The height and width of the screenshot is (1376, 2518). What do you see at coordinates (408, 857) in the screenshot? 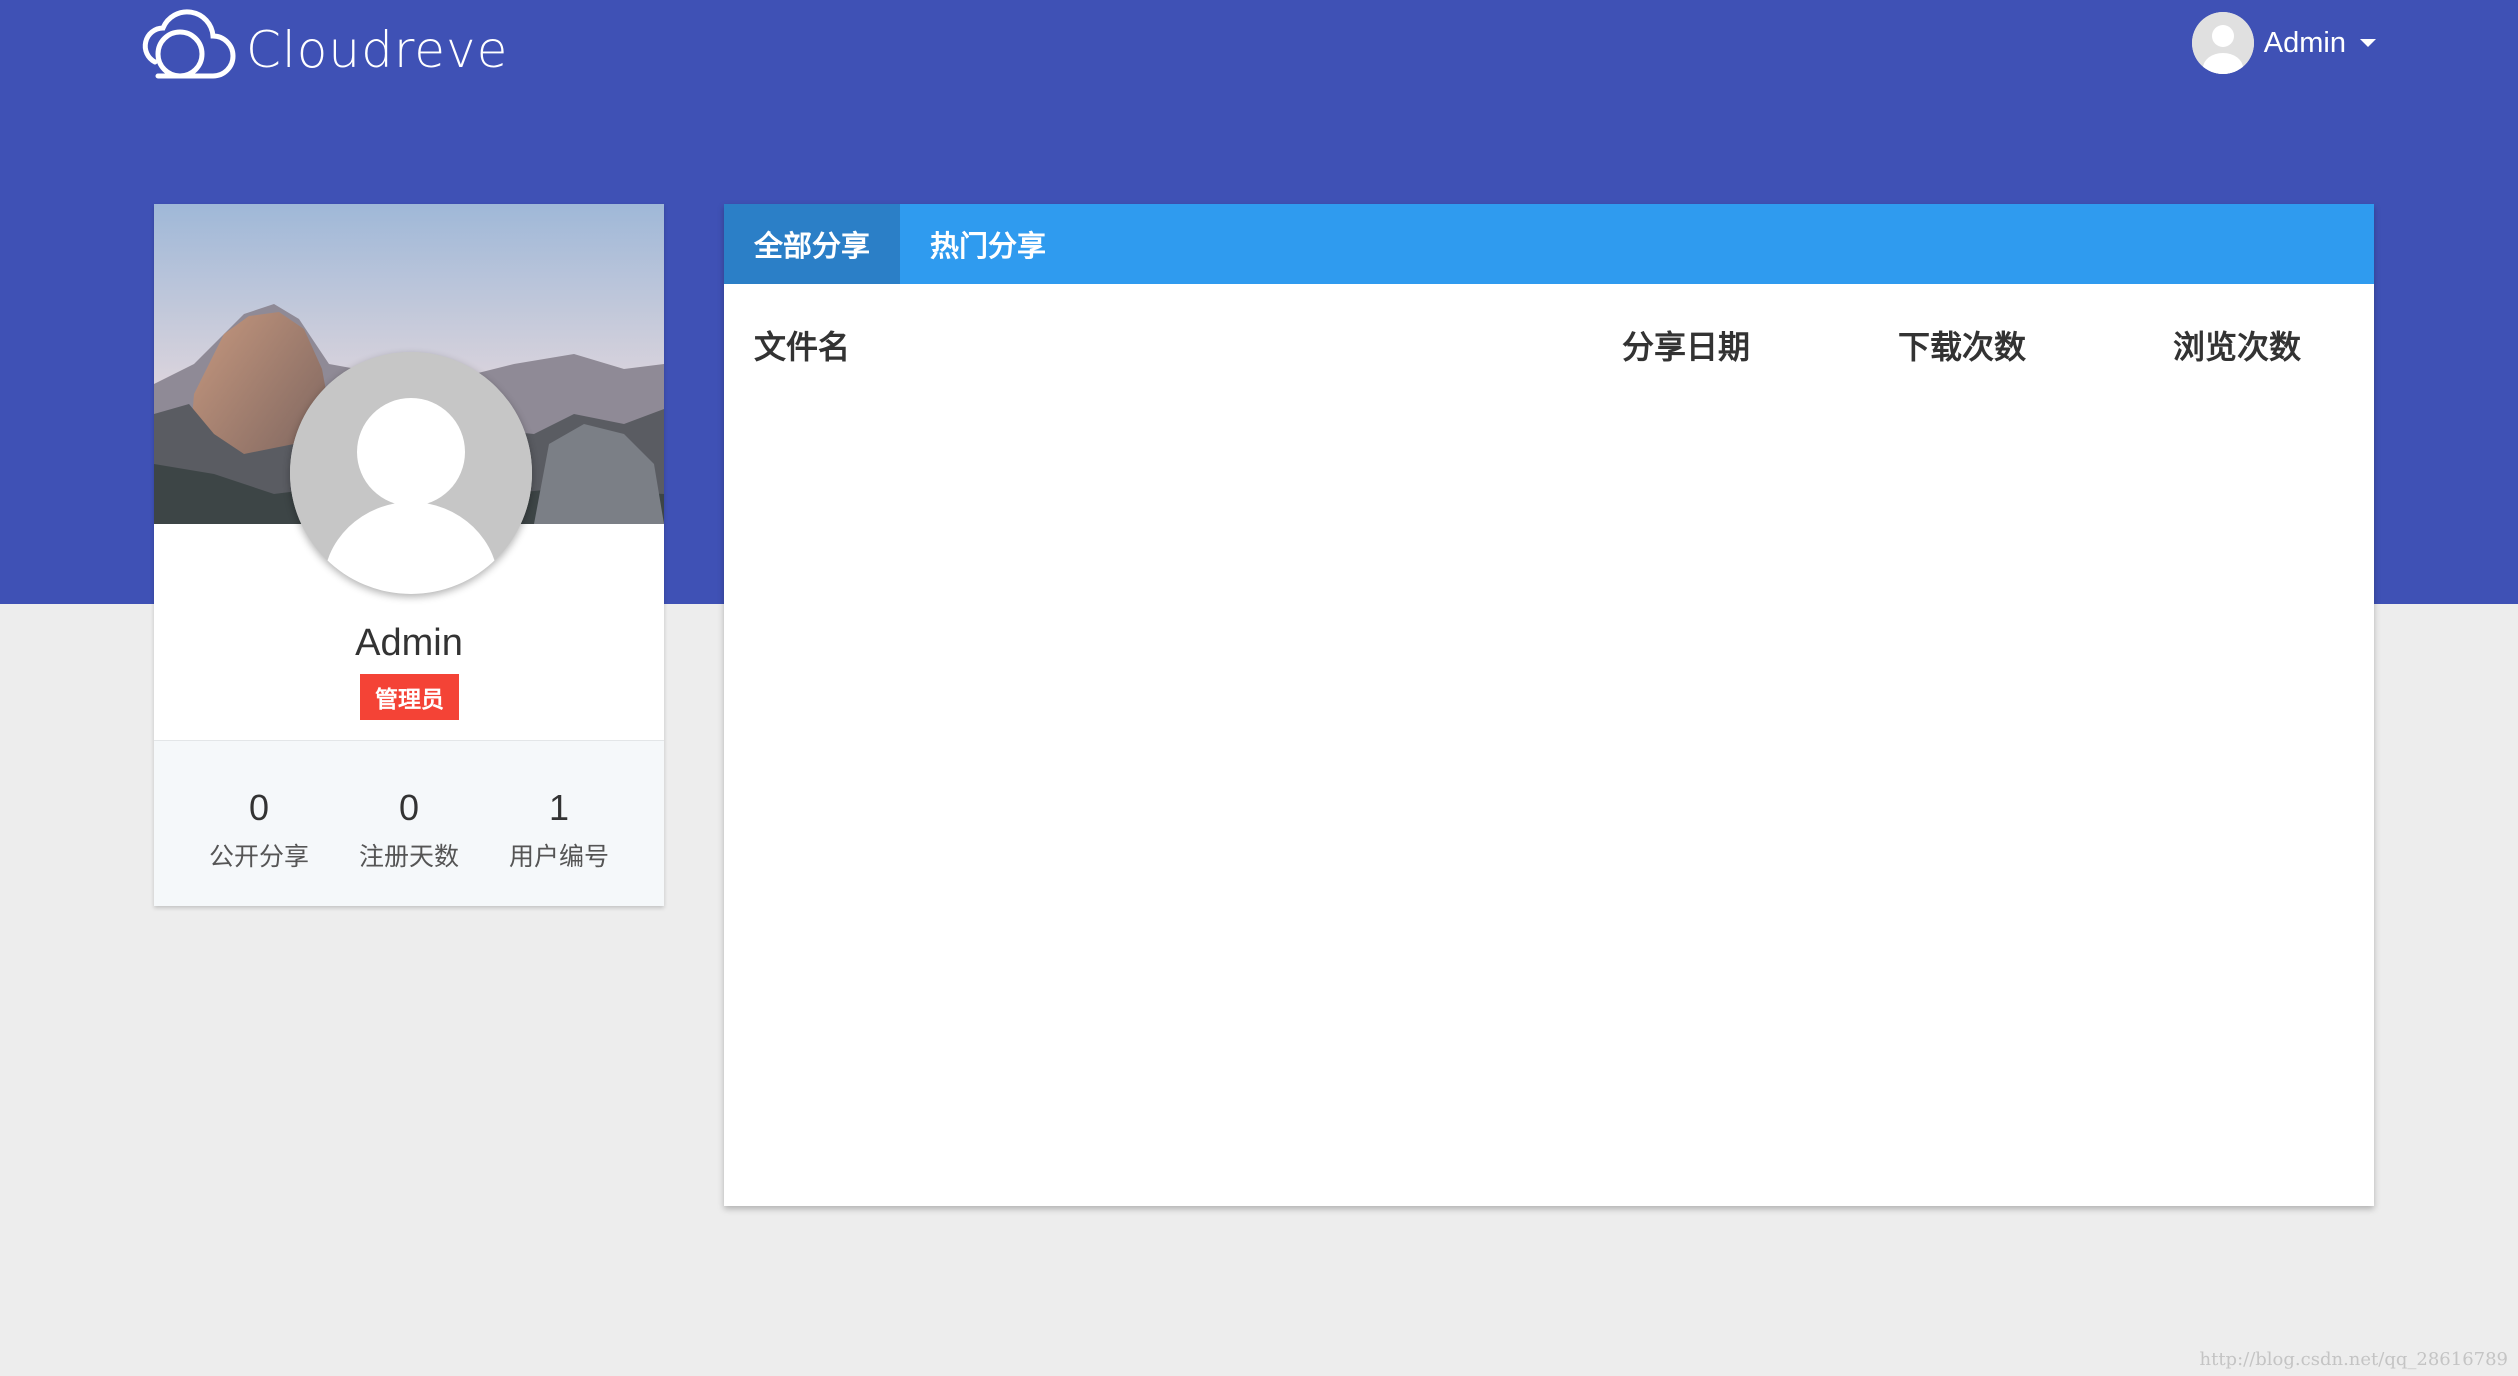
I see `stat-label: 注册天数` at bounding box center [408, 857].